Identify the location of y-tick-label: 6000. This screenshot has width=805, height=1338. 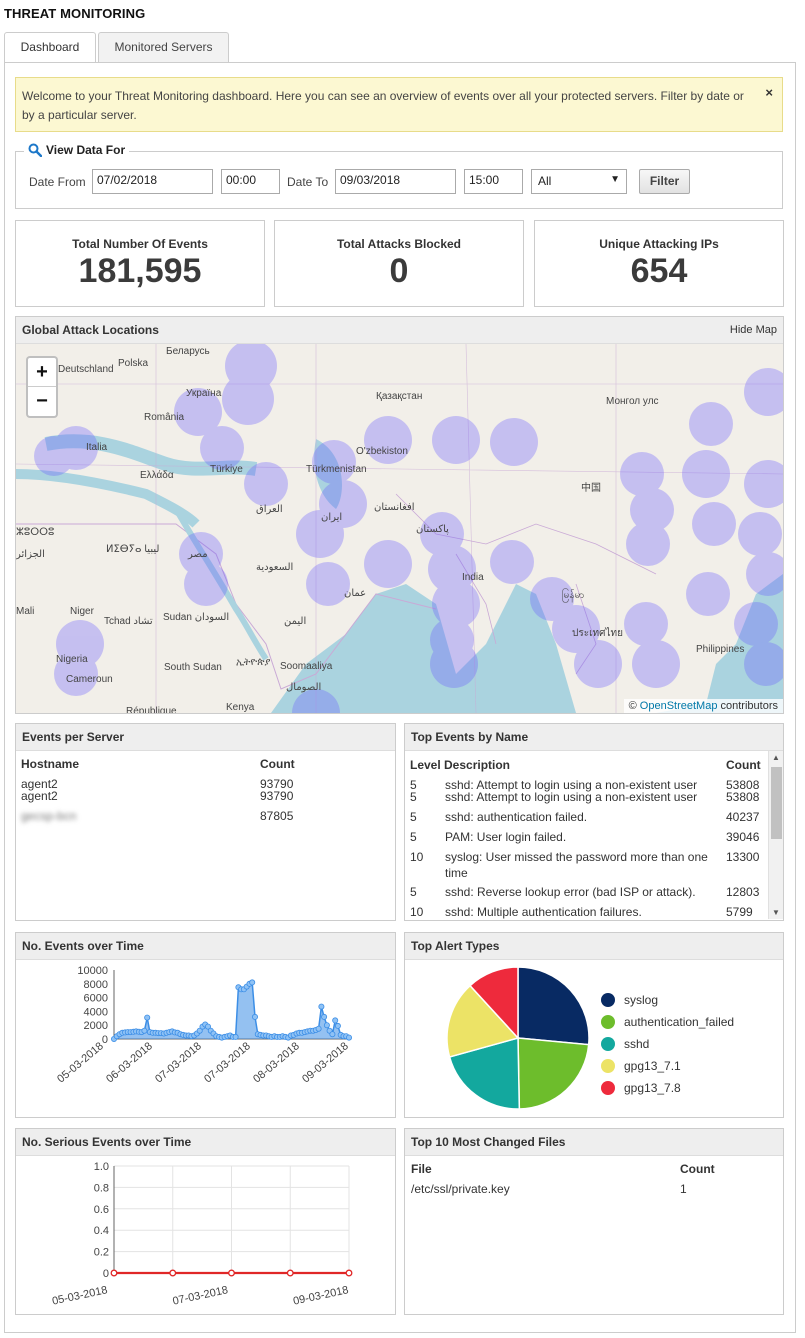
(96, 999).